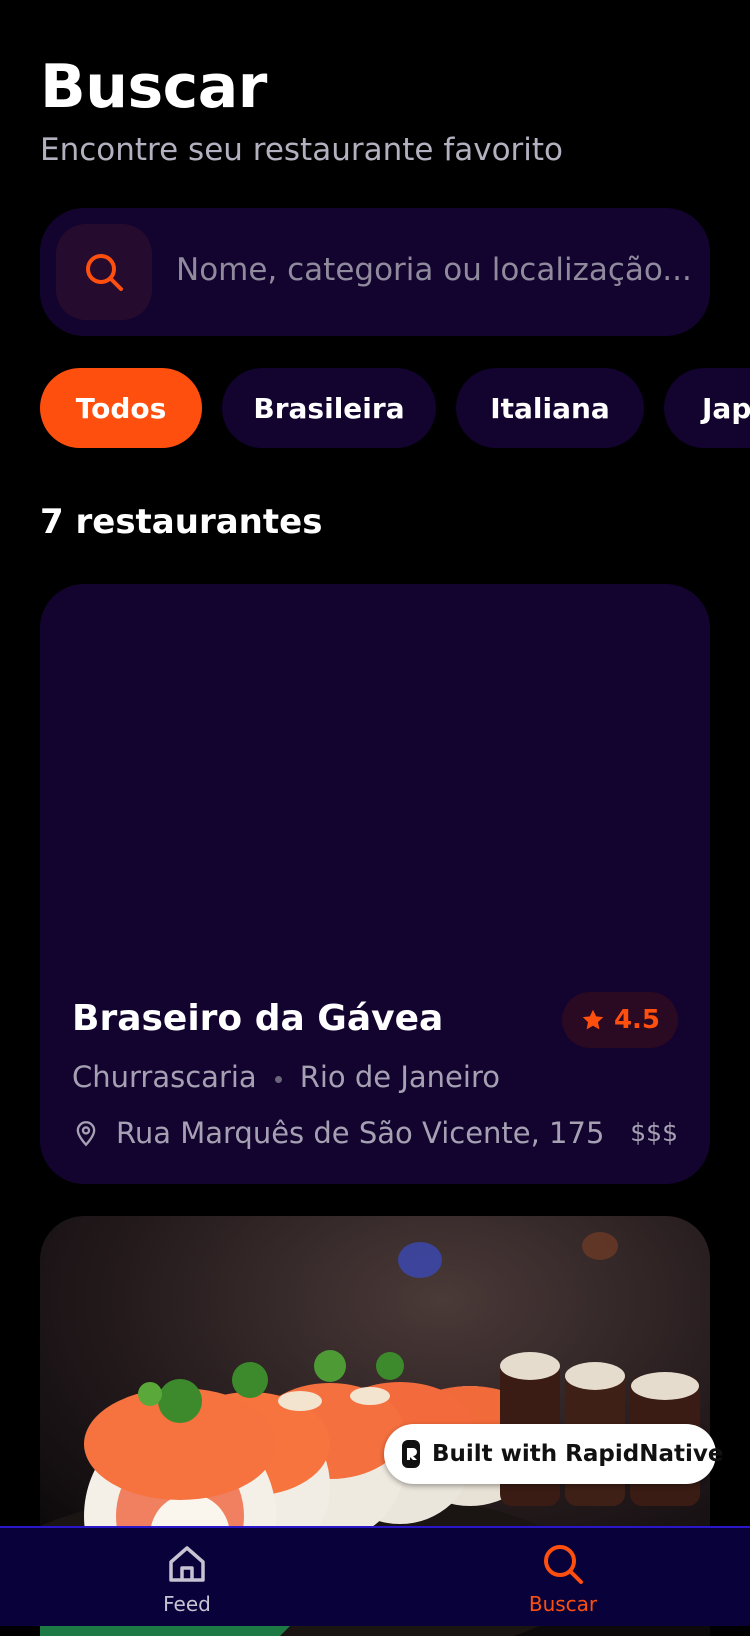 Image resolution: width=750 pixels, height=1636 pixels. What do you see at coordinates (637, 1020) in the screenshot?
I see `rating-value: 4.5` at bounding box center [637, 1020].